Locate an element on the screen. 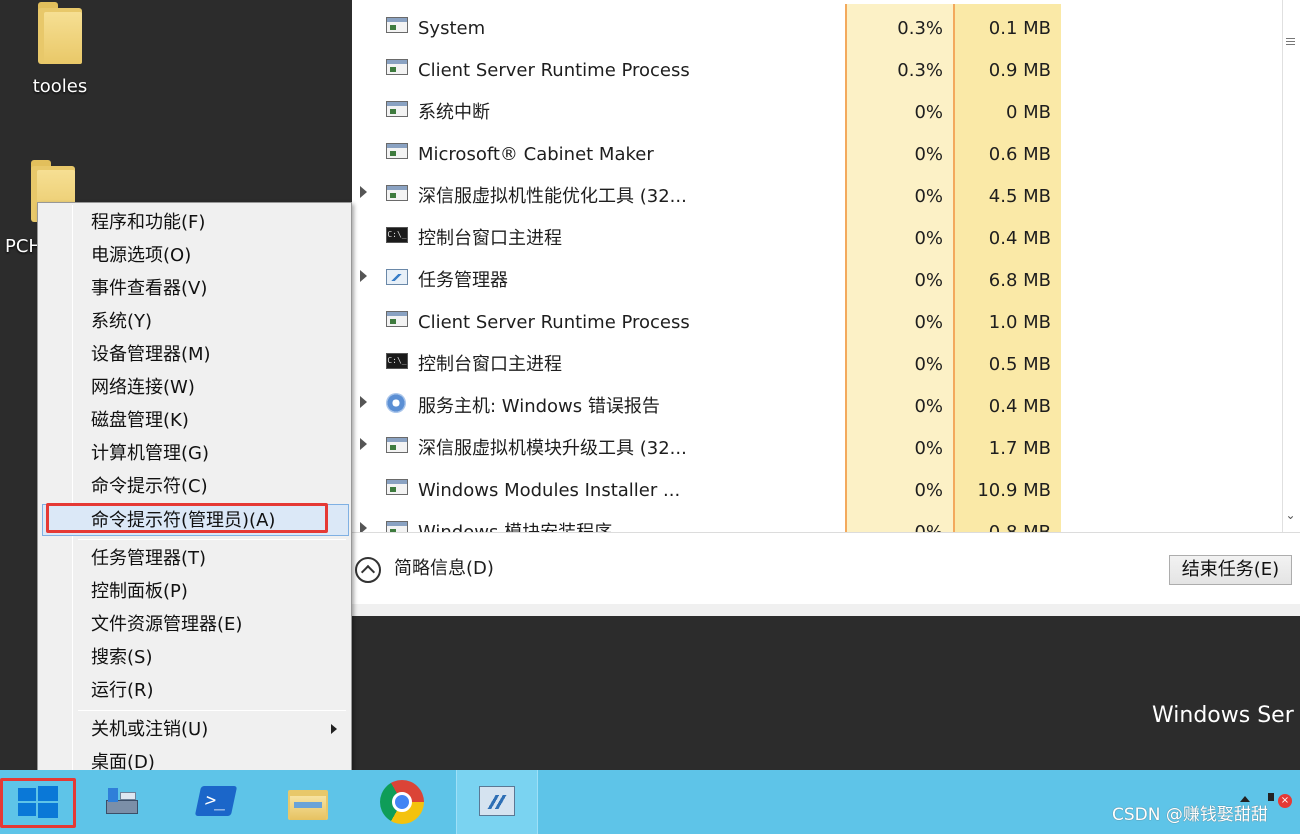 The height and width of the screenshot is (834, 1300). process-row: System 0.3% 0.1 MB is located at coordinates (817, 25).